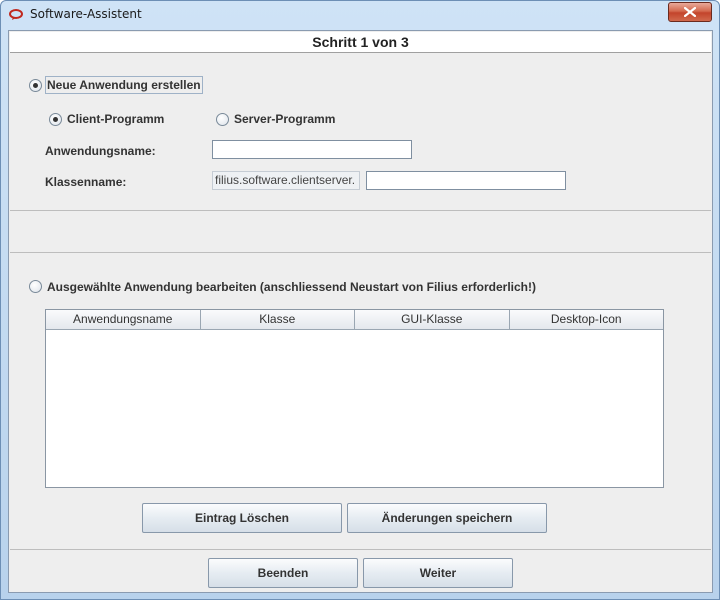  Describe the element at coordinates (360, 15) in the screenshot. I see `title-bar: Software-Assistent` at that location.